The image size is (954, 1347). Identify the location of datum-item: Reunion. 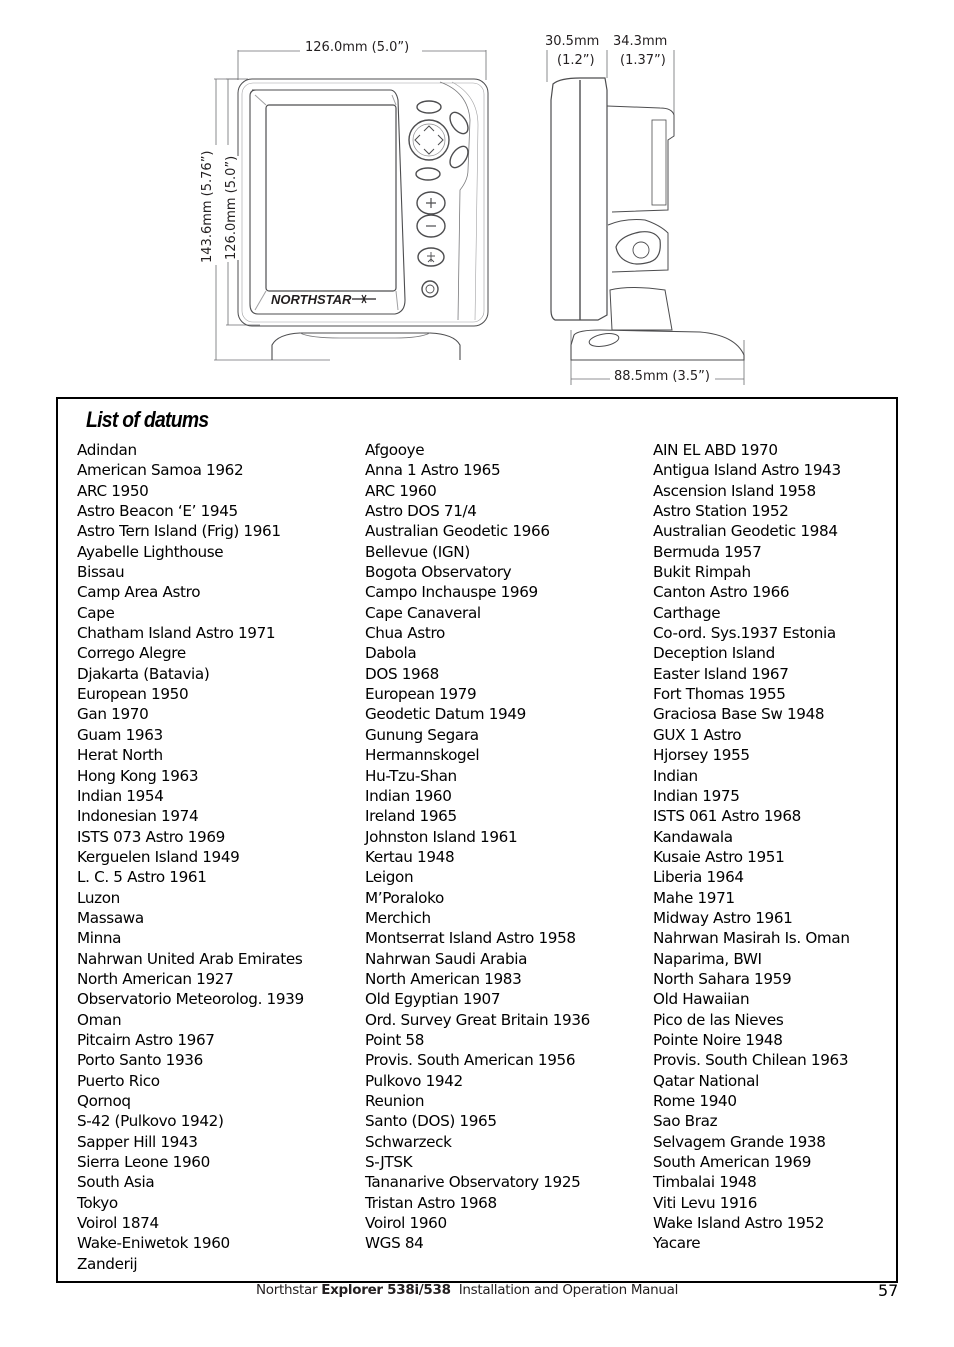
(395, 1101).